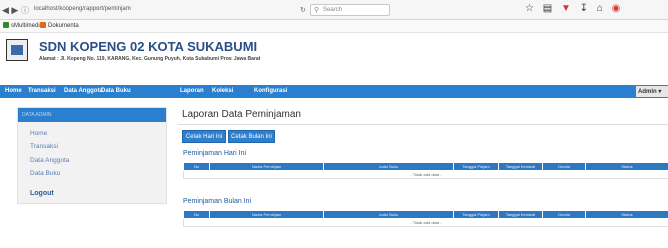  Describe the element at coordinates (652, 91) in the screenshot. I see `admin-dropdown: Admin ▾` at that location.